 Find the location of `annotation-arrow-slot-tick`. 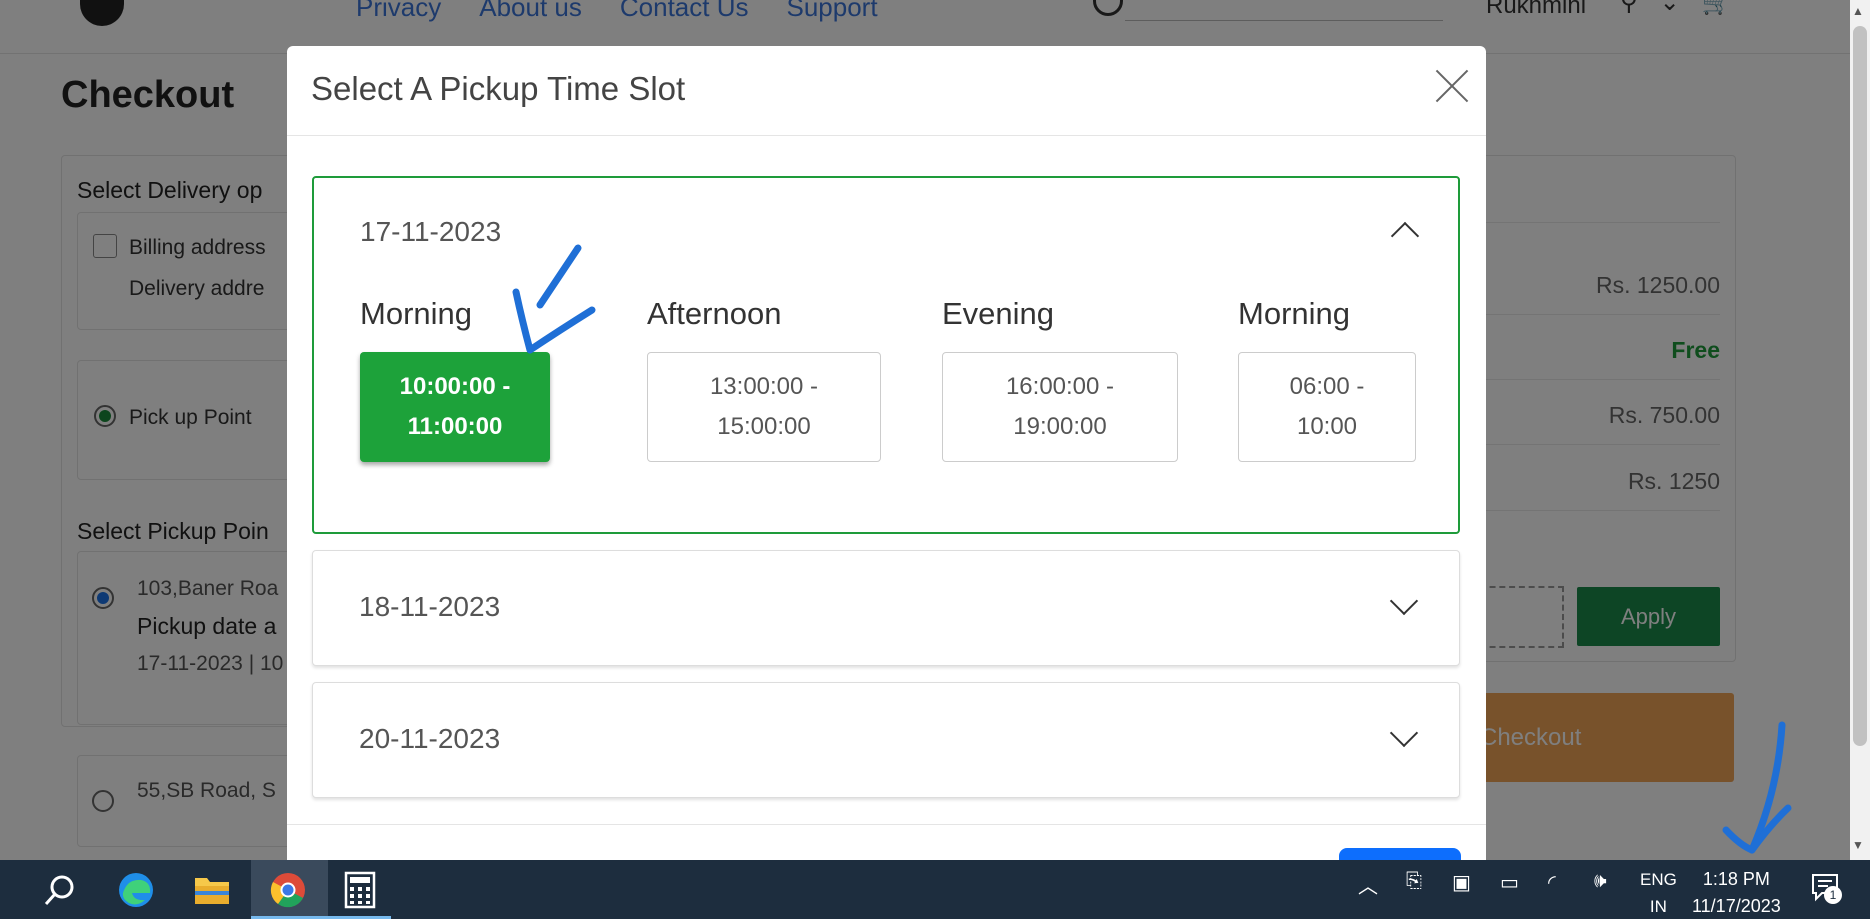

annotation-arrow-slot-tick is located at coordinates (559, 276).